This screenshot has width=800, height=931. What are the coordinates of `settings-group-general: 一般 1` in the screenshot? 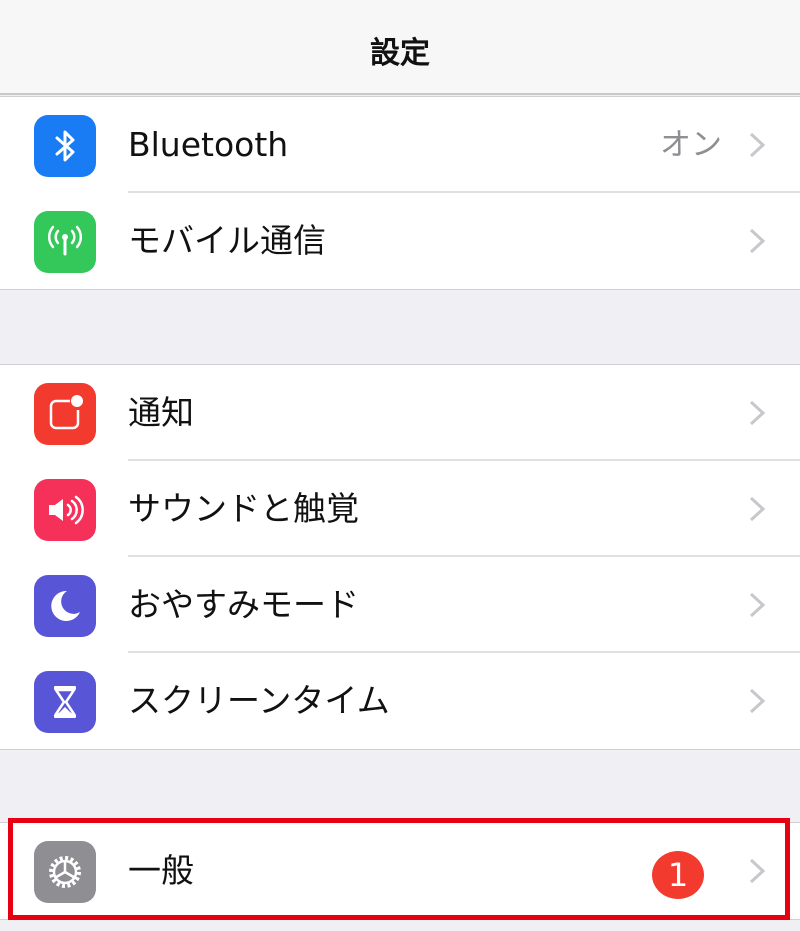 It's located at (400, 871).